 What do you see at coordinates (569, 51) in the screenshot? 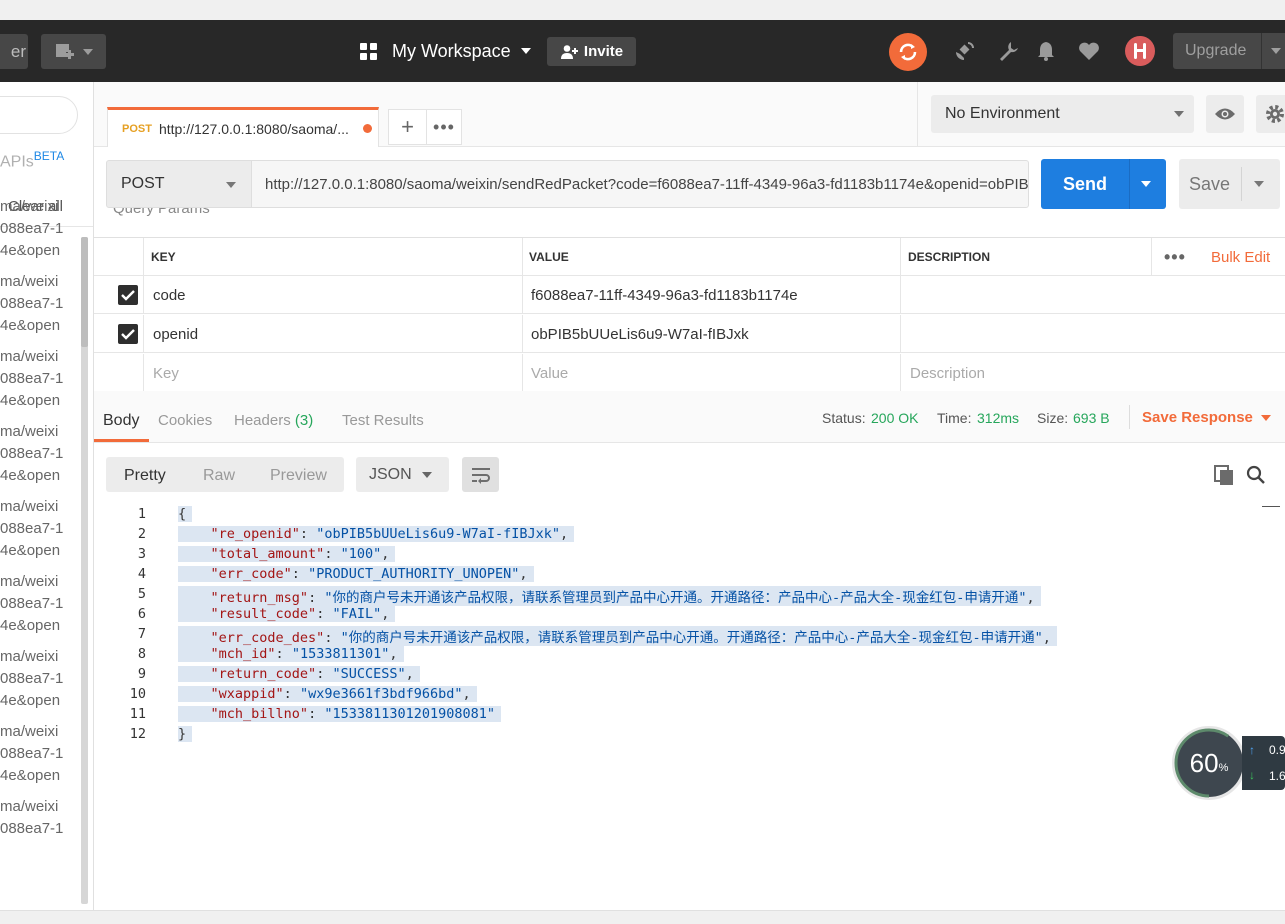
I see `add-user-icon` at bounding box center [569, 51].